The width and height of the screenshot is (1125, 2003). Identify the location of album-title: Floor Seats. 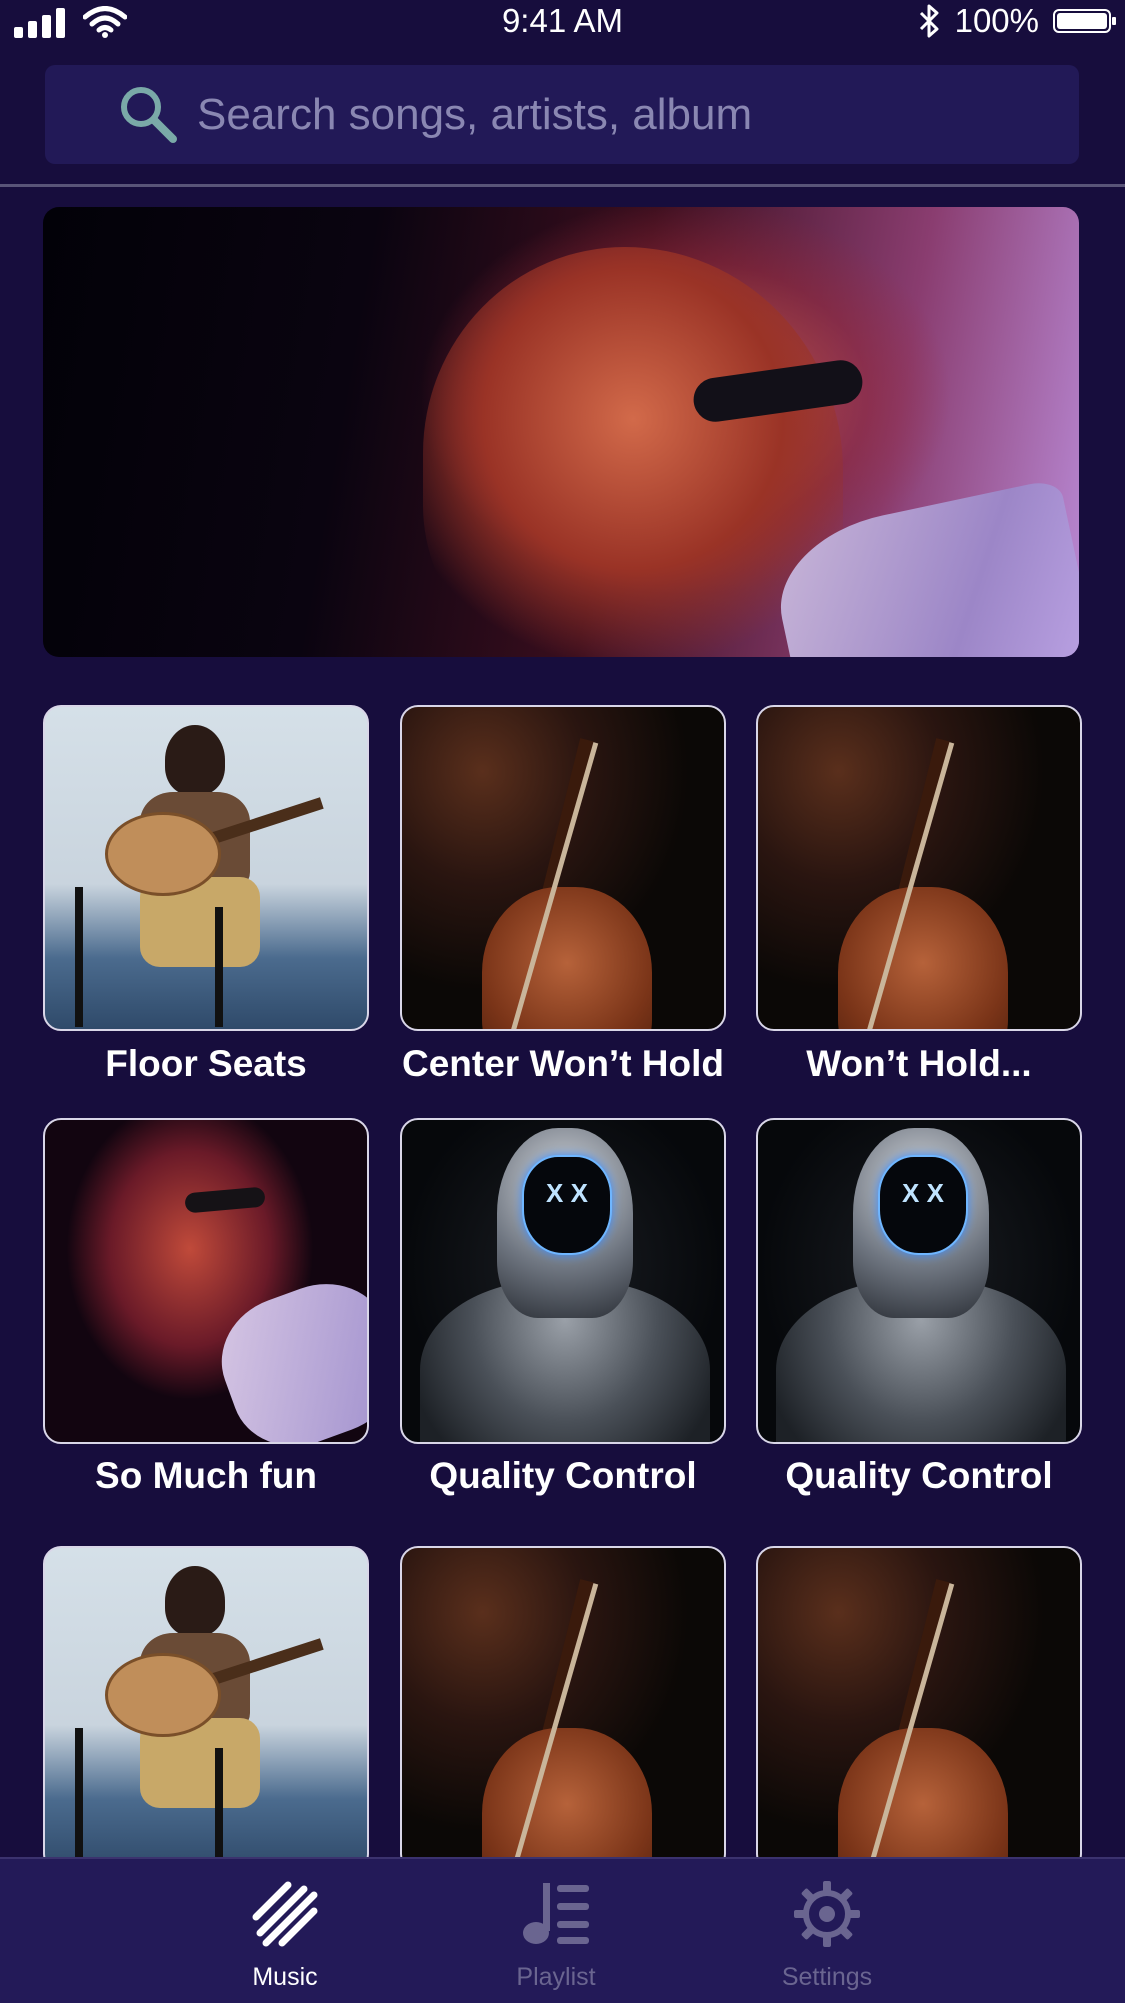
(206, 1064).